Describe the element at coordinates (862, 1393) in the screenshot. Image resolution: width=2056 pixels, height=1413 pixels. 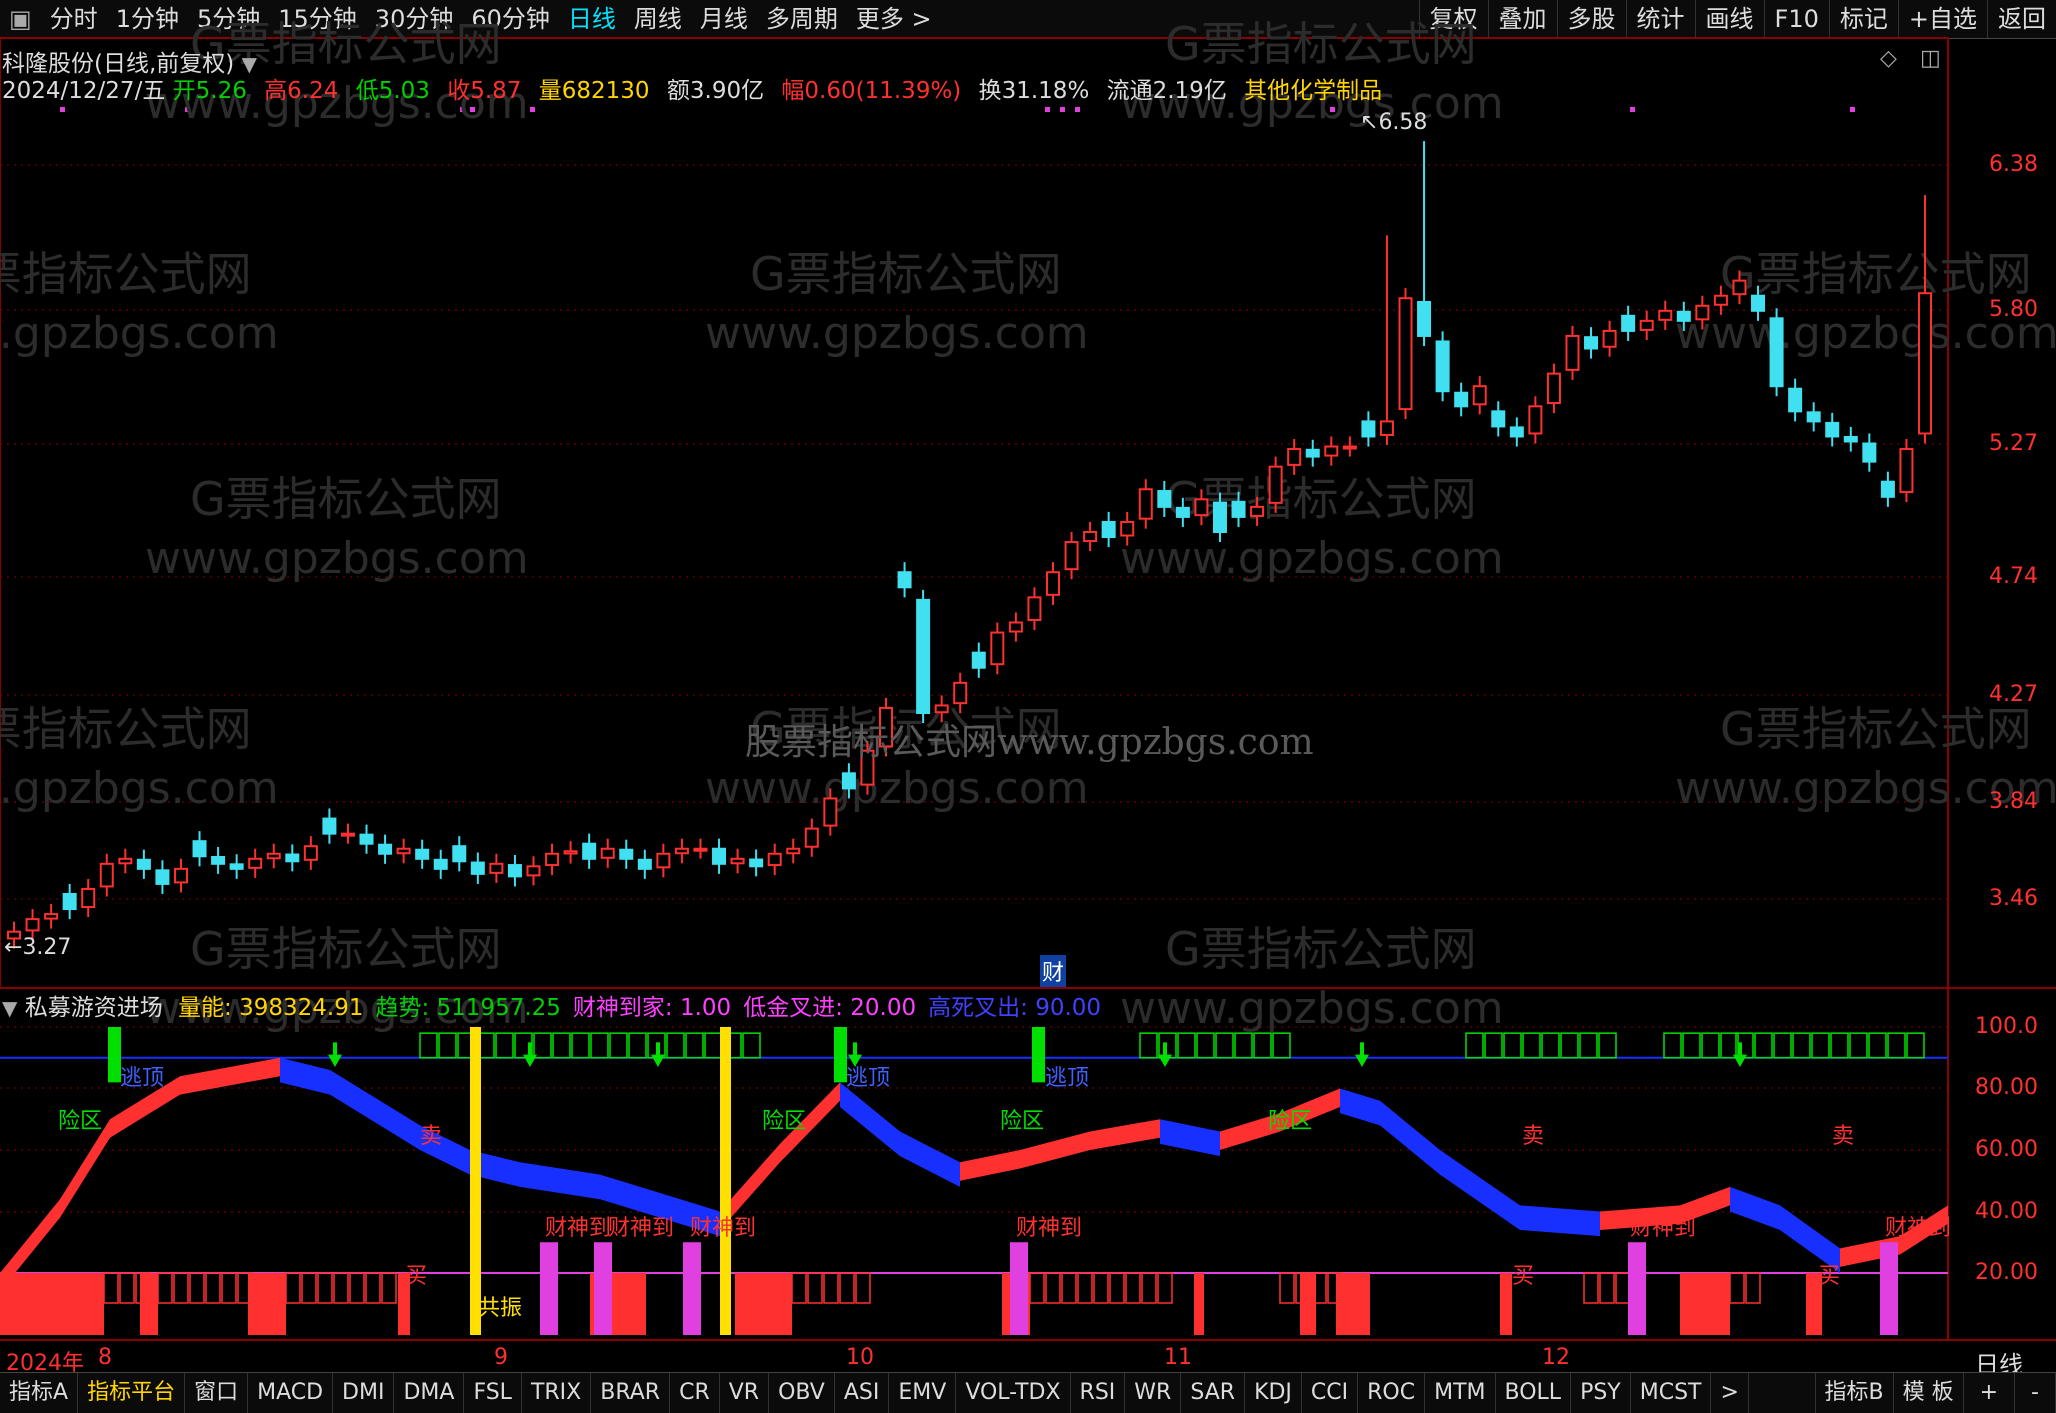
I see `indicator-tab-12: ASI` at that location.